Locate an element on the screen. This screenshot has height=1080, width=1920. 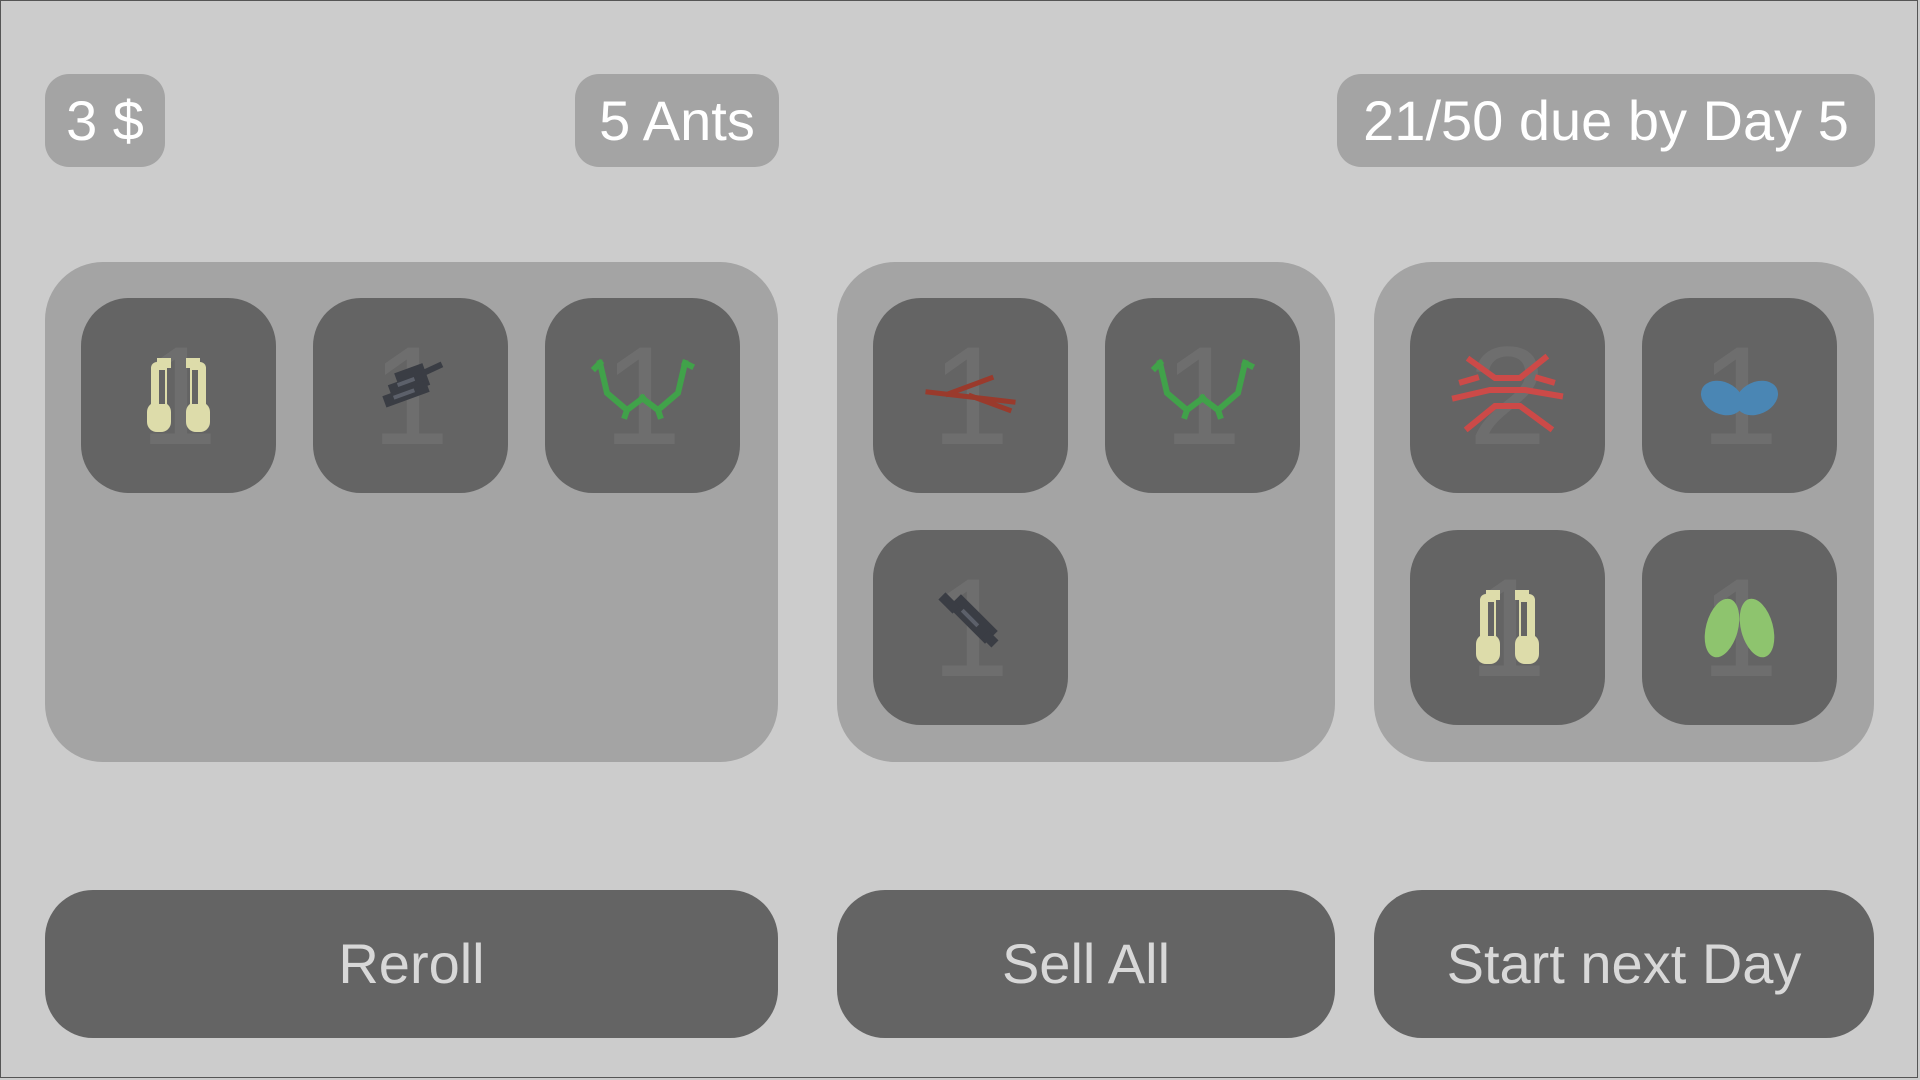
equipped-panel: 2 1 1 is located at coordinates (1624, 512).